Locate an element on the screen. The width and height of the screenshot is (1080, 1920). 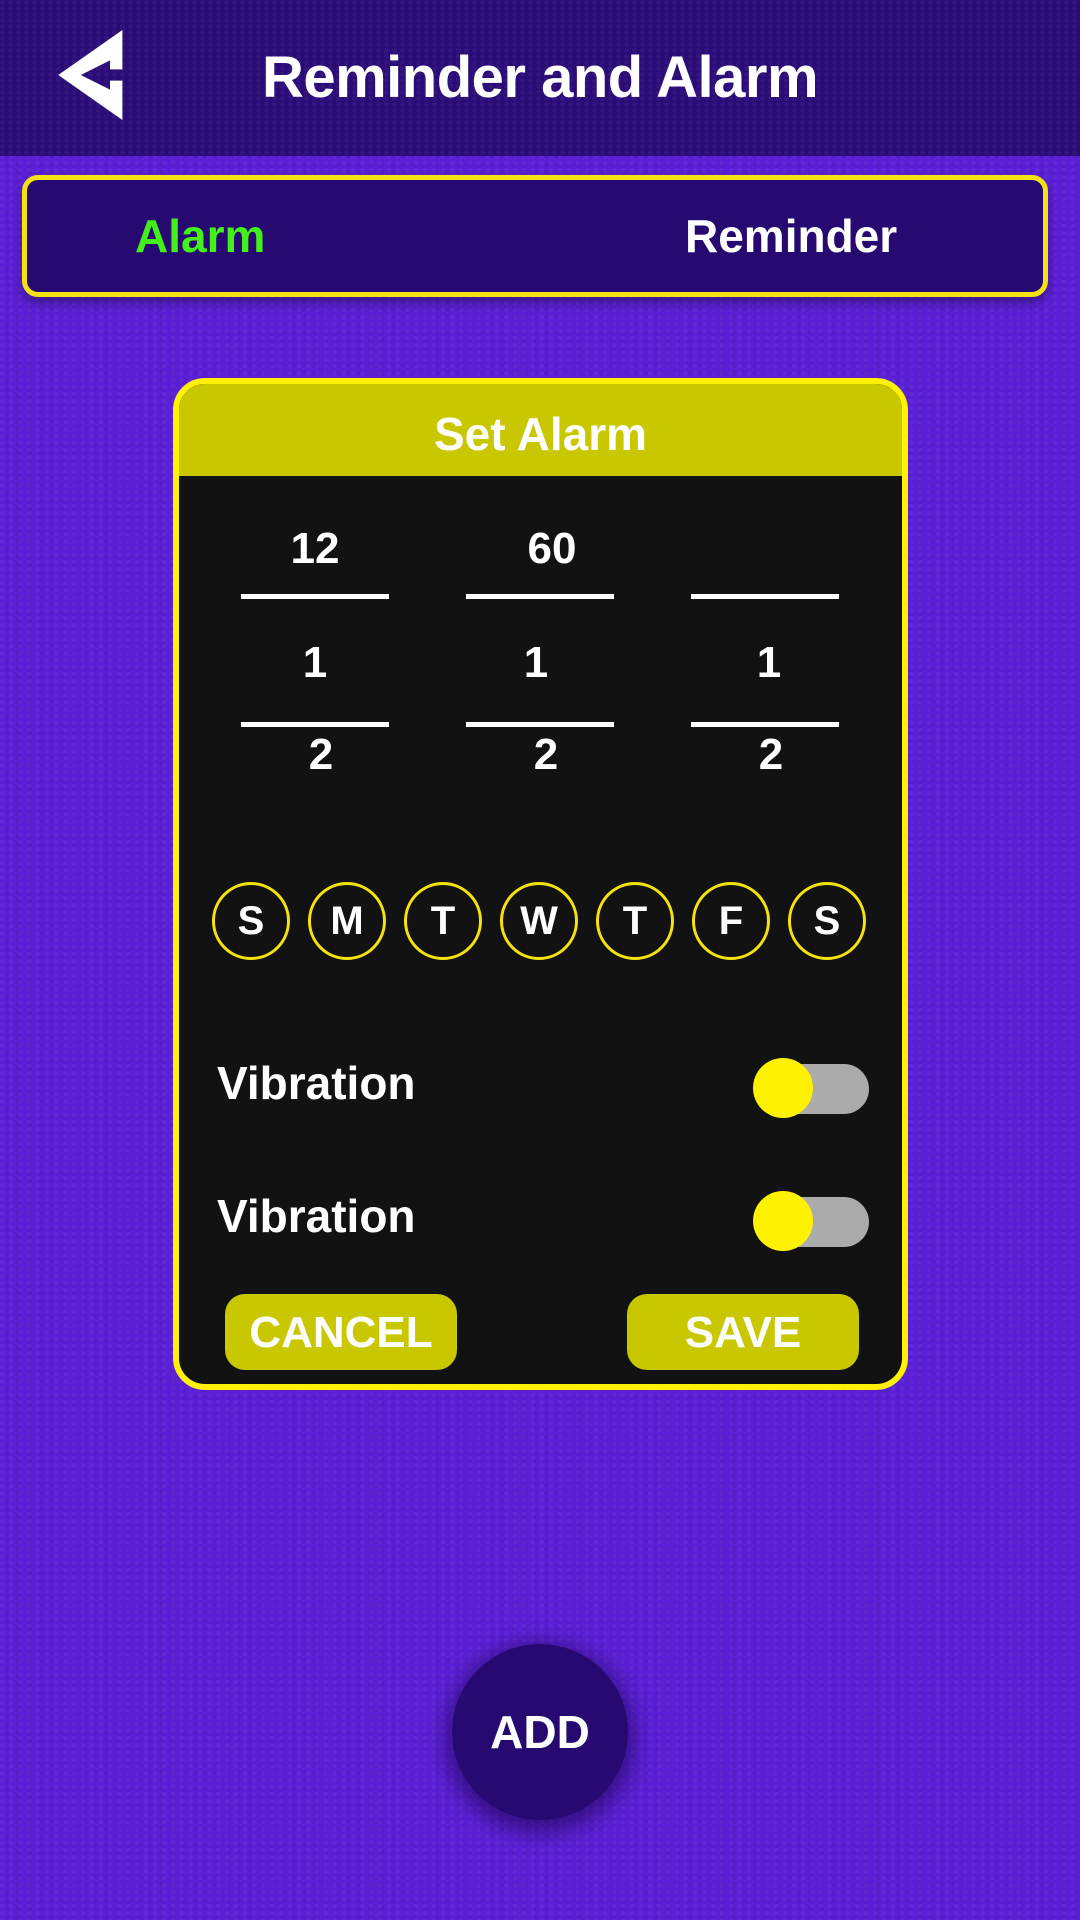
tab-bar: Alarm Reminder is located at coordinates (535, 236).